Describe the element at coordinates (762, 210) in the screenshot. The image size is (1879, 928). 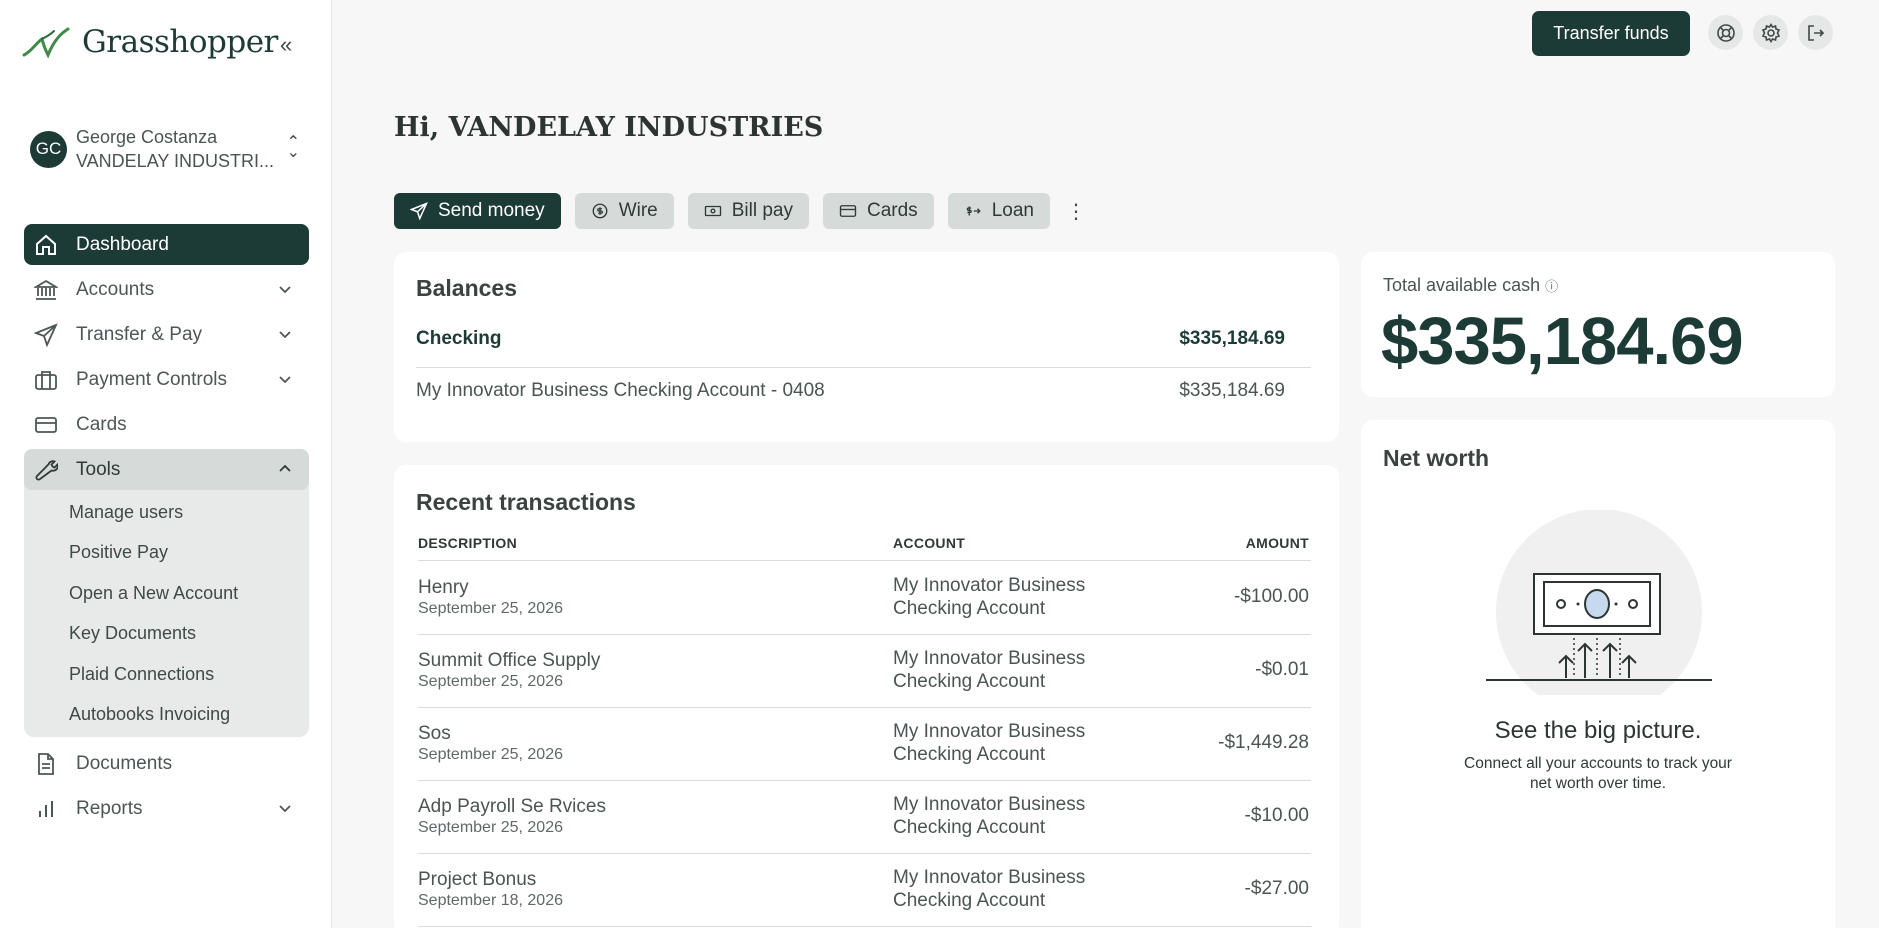
I see `bill-pay-label: Bill pay` at that location.